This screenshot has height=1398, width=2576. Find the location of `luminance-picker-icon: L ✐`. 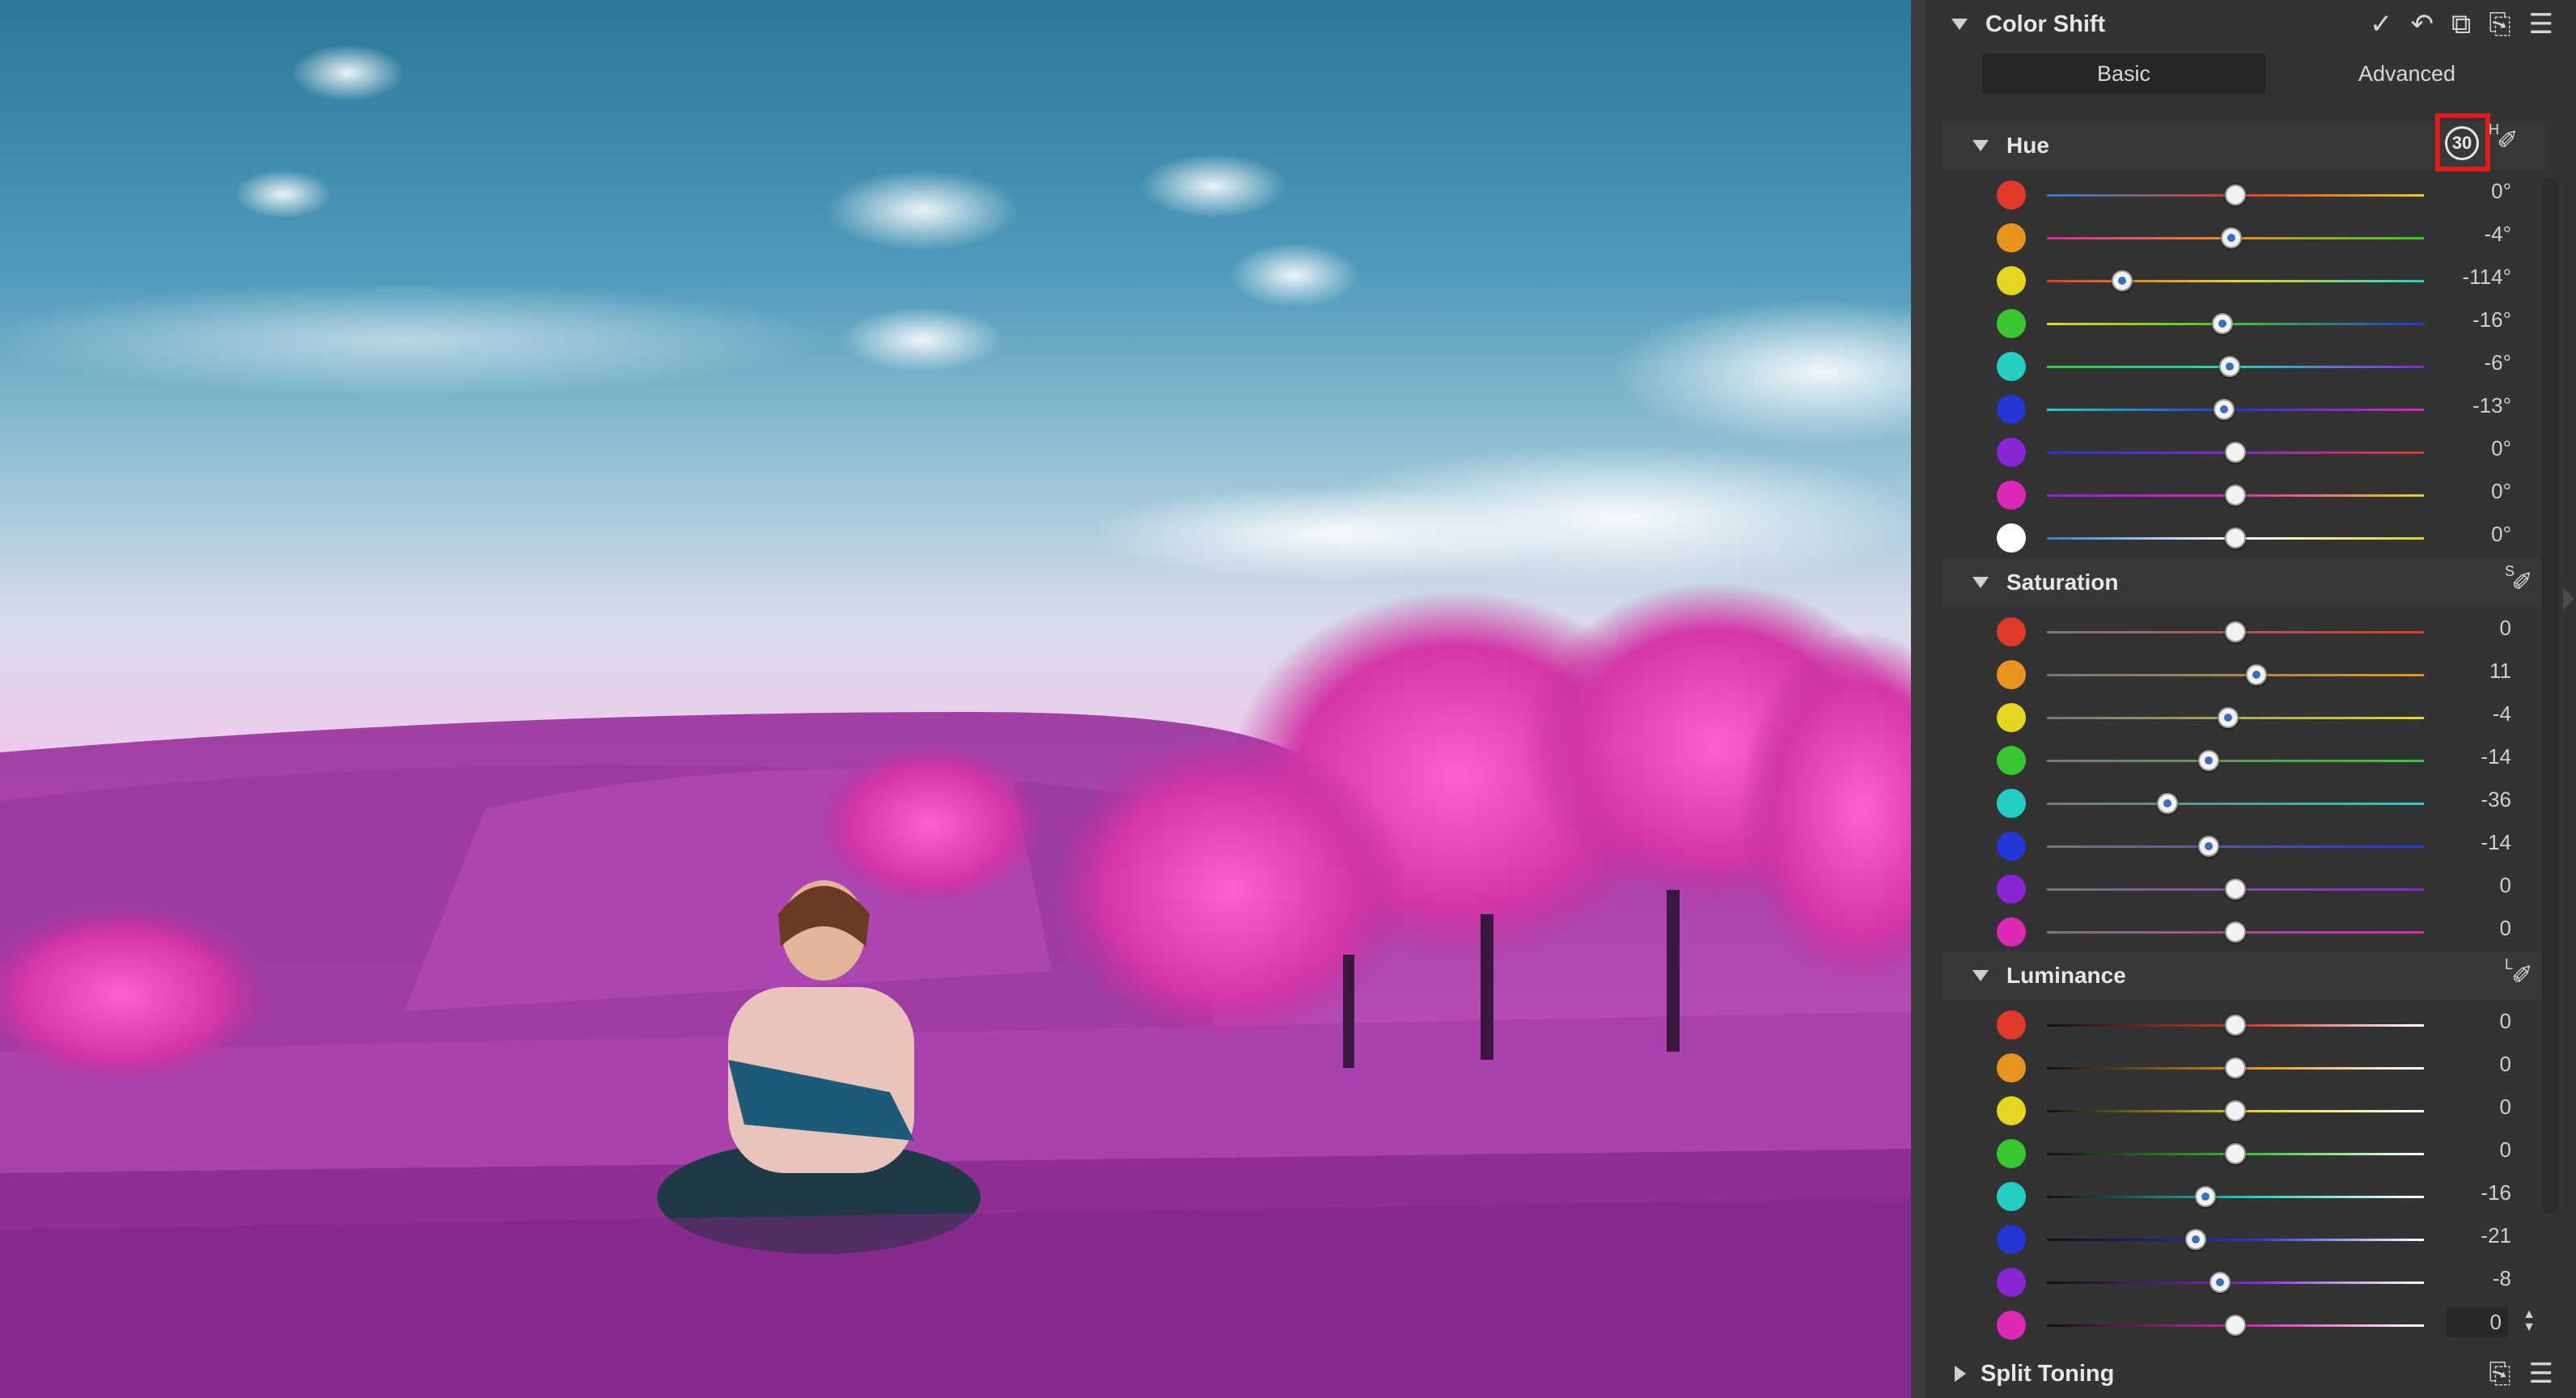

luminance-picker-icon: L ✐ is located at coordinates (2523, 974).